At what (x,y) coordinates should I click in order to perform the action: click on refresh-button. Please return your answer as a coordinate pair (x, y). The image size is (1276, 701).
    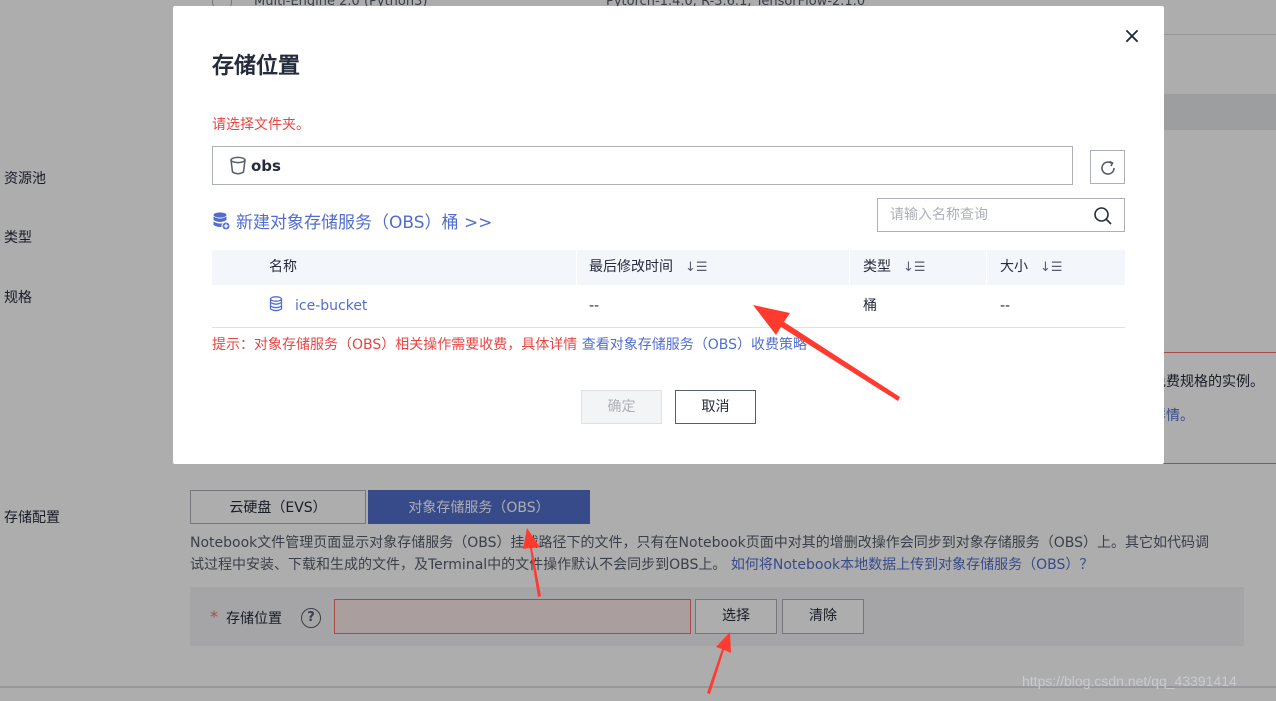
    Looking at the image, I should click on (1107, 167).